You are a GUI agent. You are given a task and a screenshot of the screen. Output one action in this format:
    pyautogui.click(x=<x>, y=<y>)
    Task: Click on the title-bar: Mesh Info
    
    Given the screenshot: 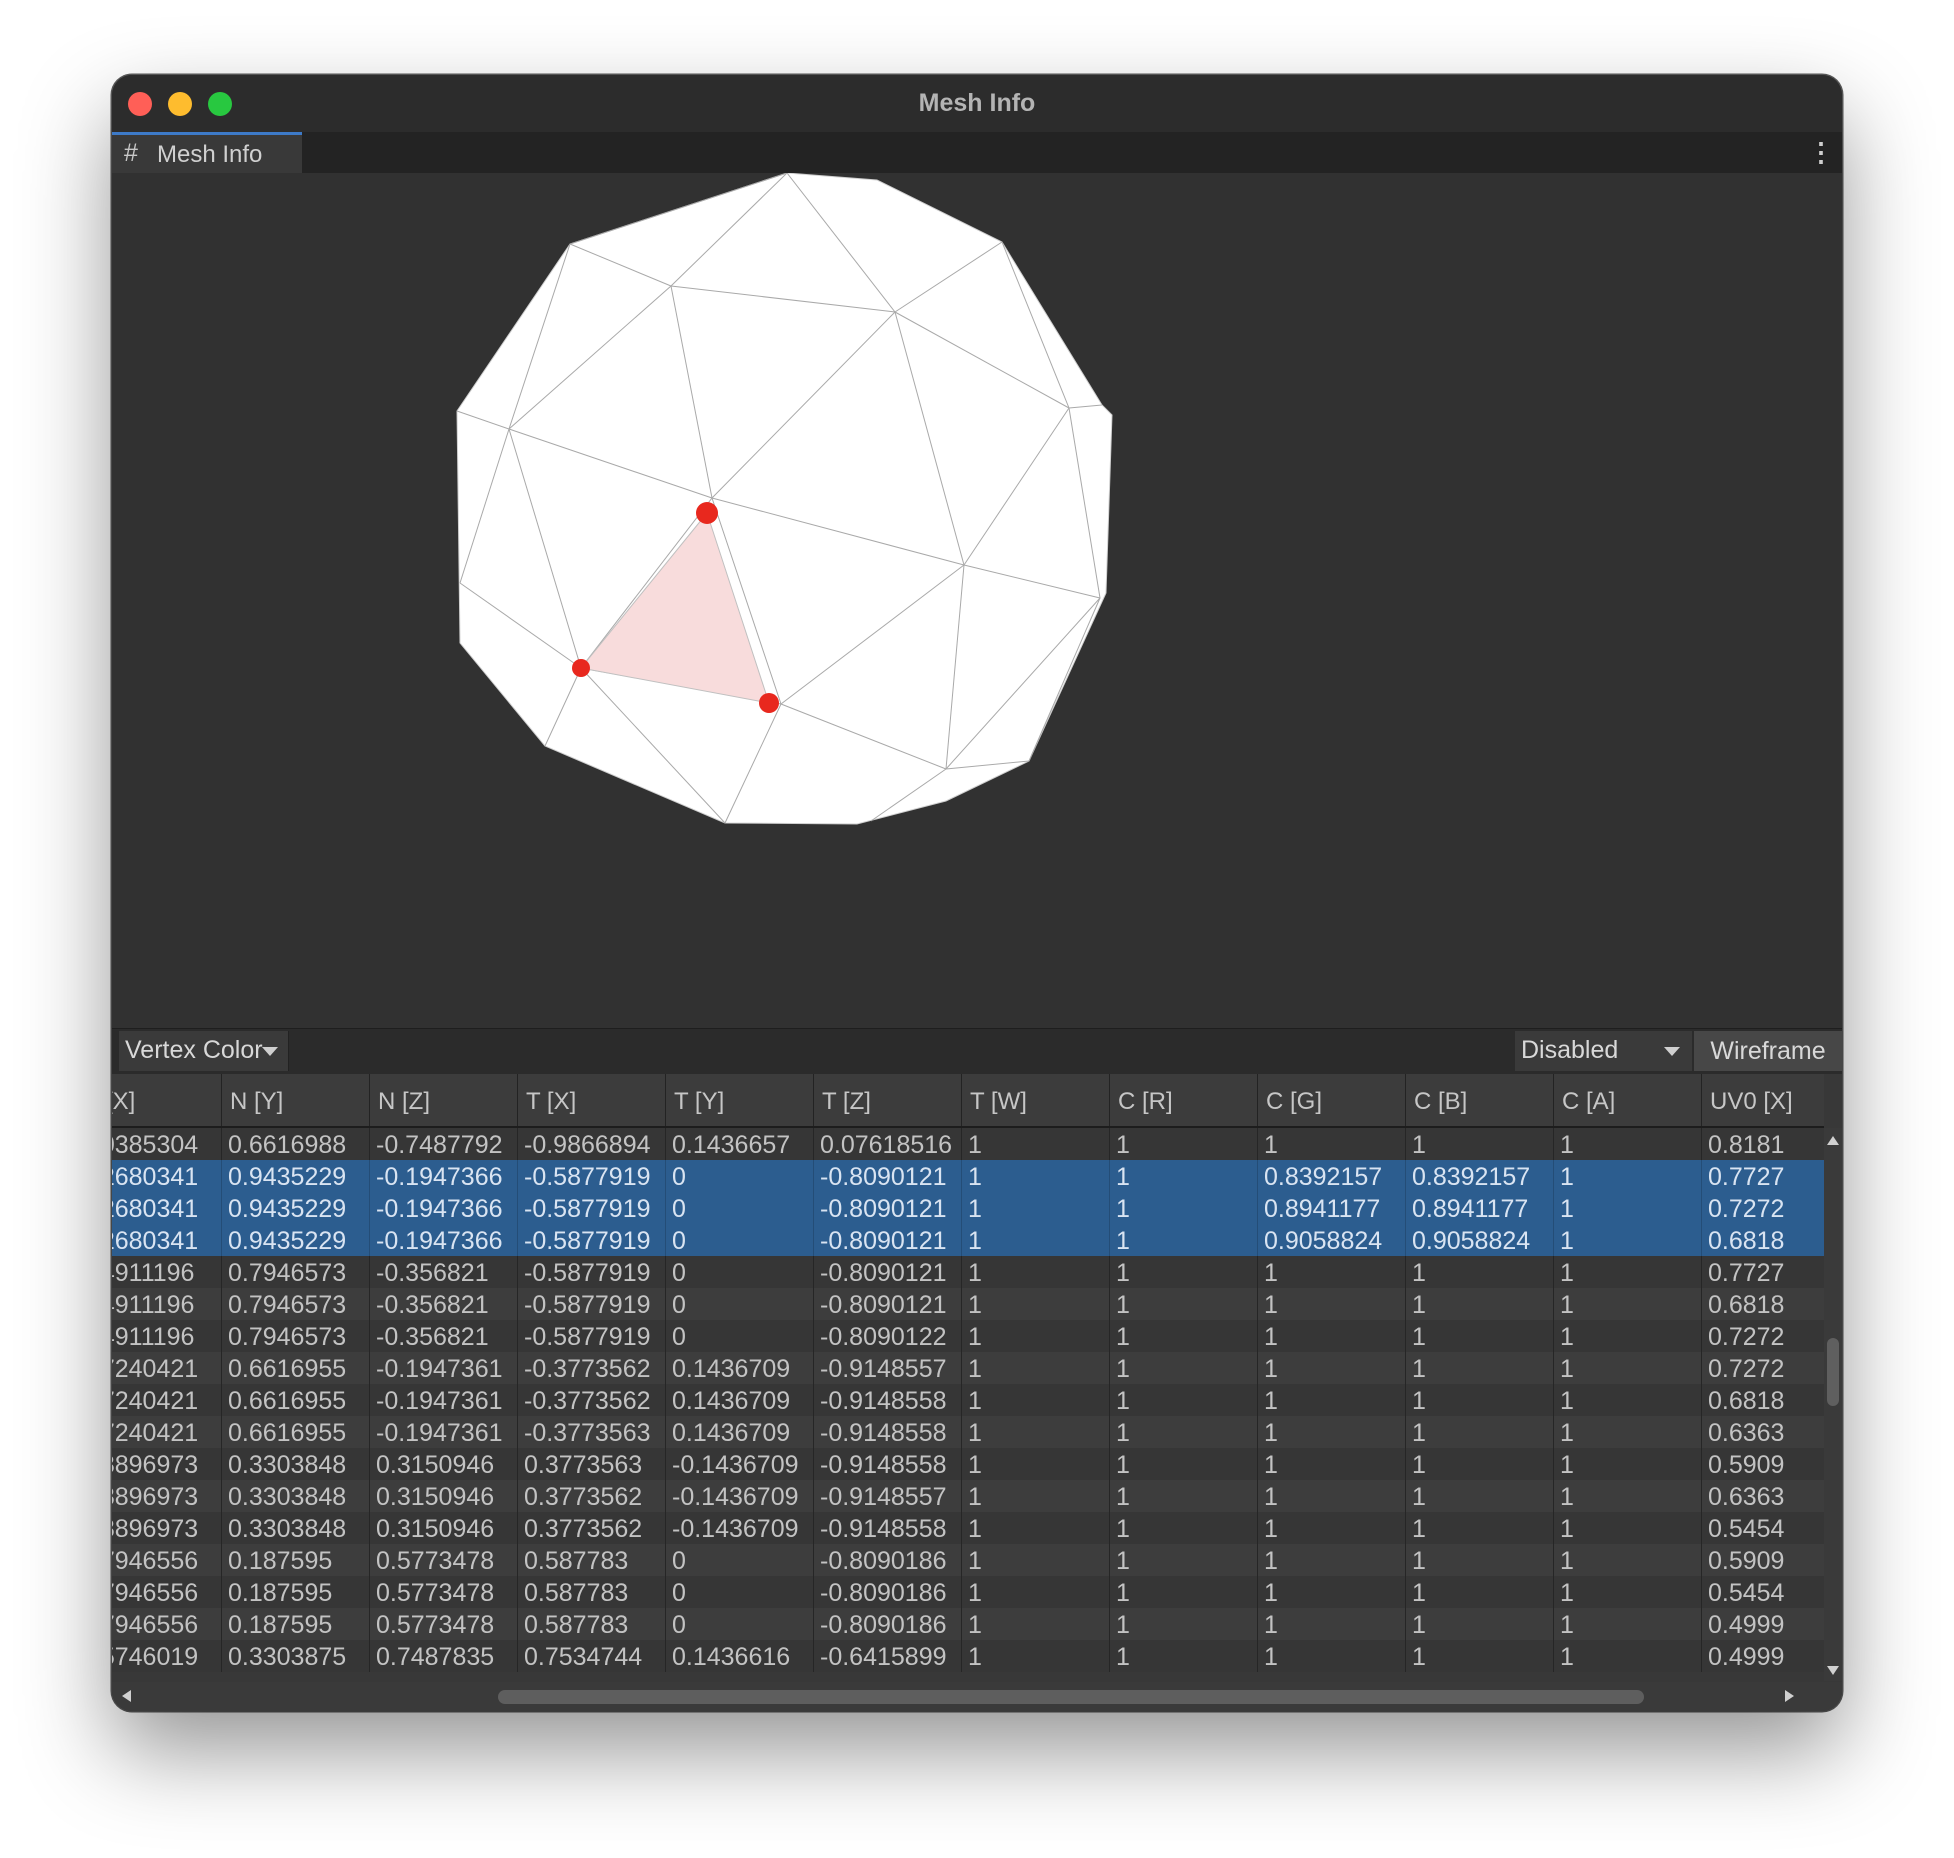 What is the action you would take?
    pyautogui.click(x=977, y=103)
    